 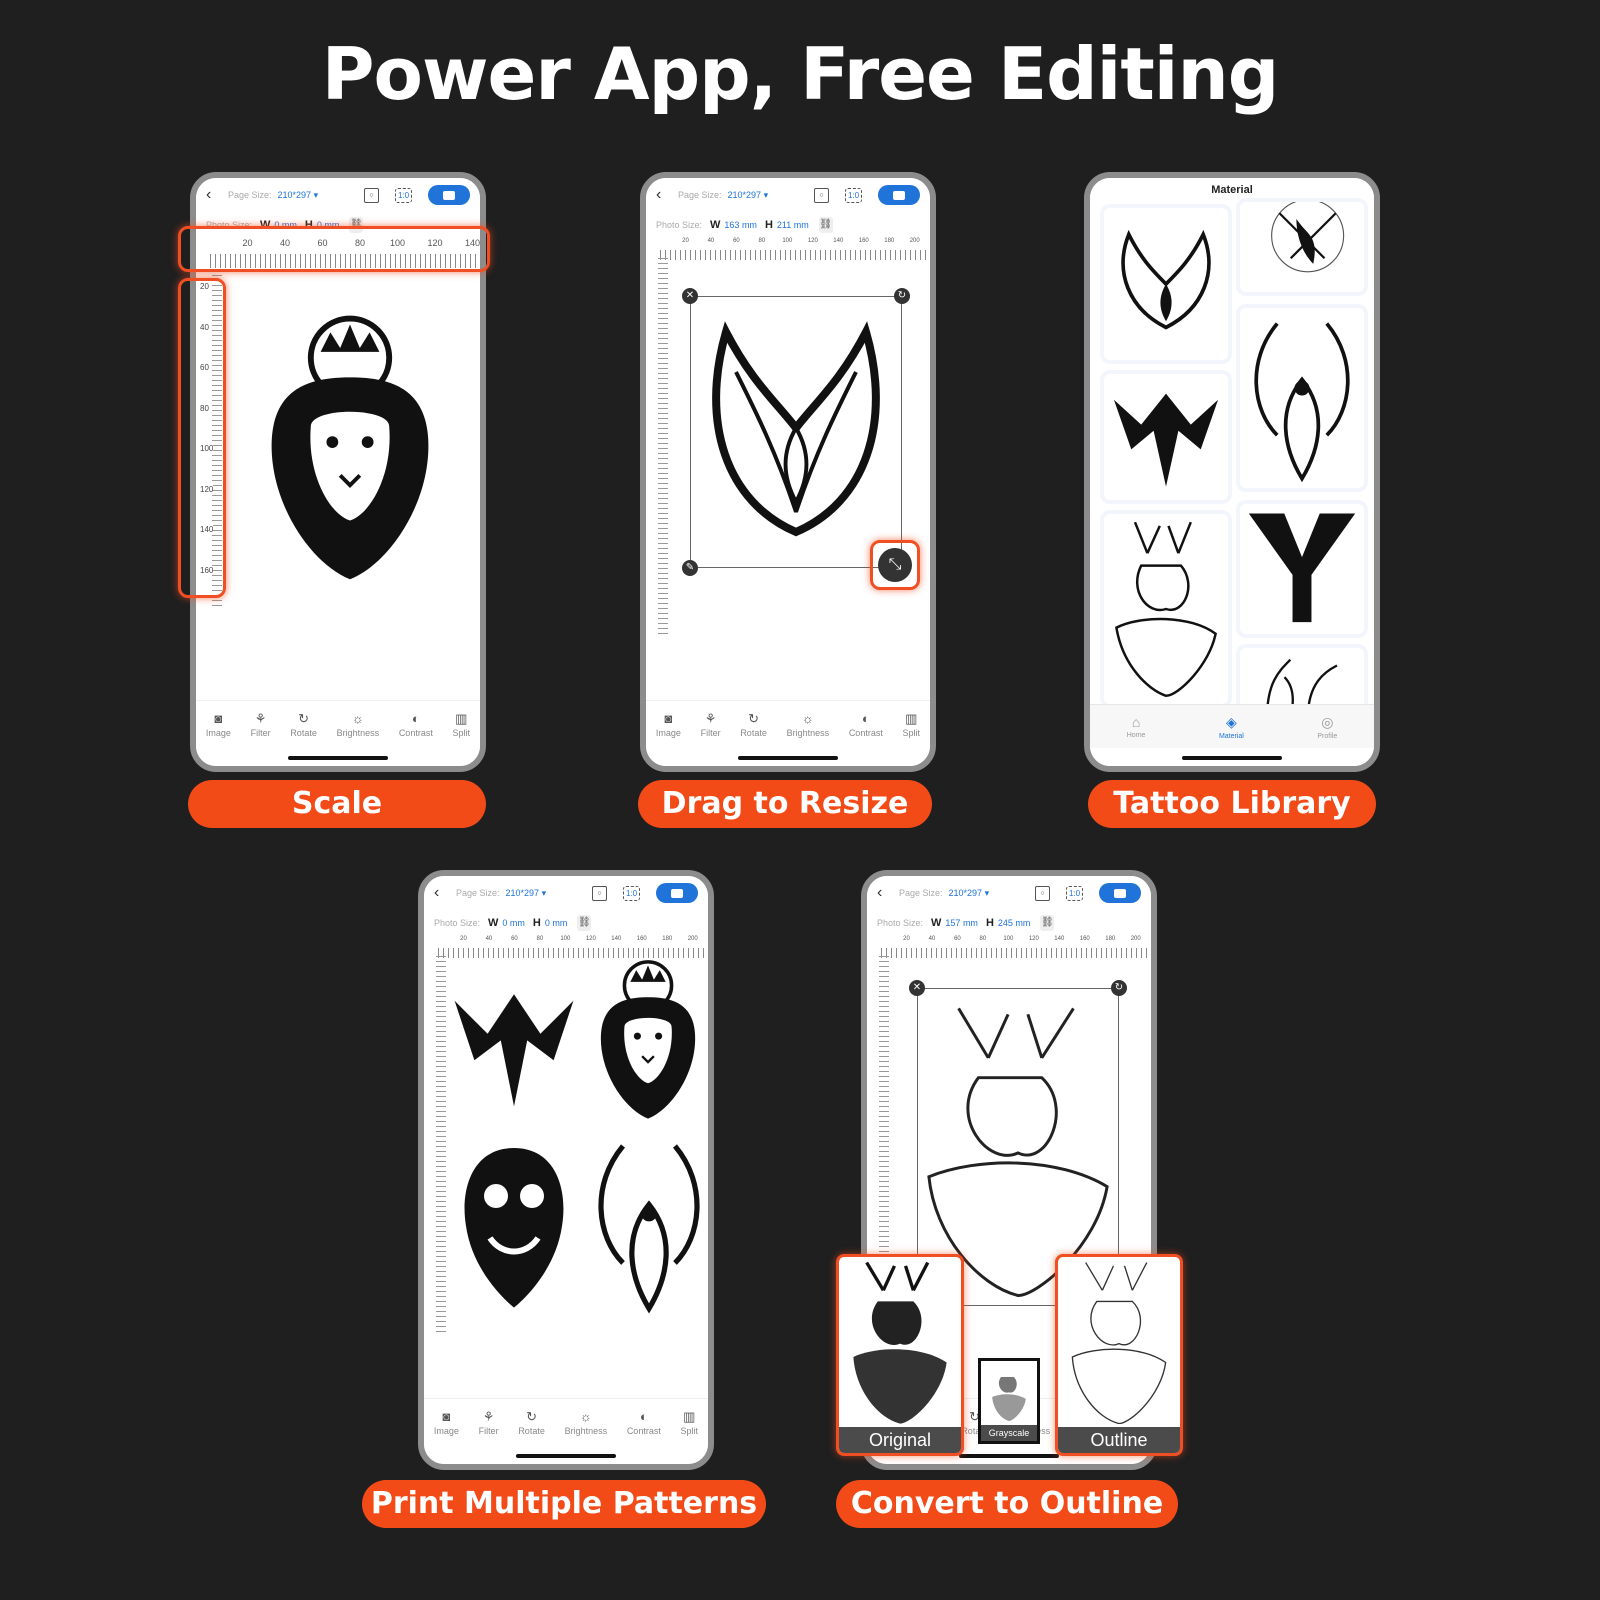 What do you see at coordinates (865, 718) in the screenshot?
I see `contrast-icon: ◐` at bounding box center [865, 718].